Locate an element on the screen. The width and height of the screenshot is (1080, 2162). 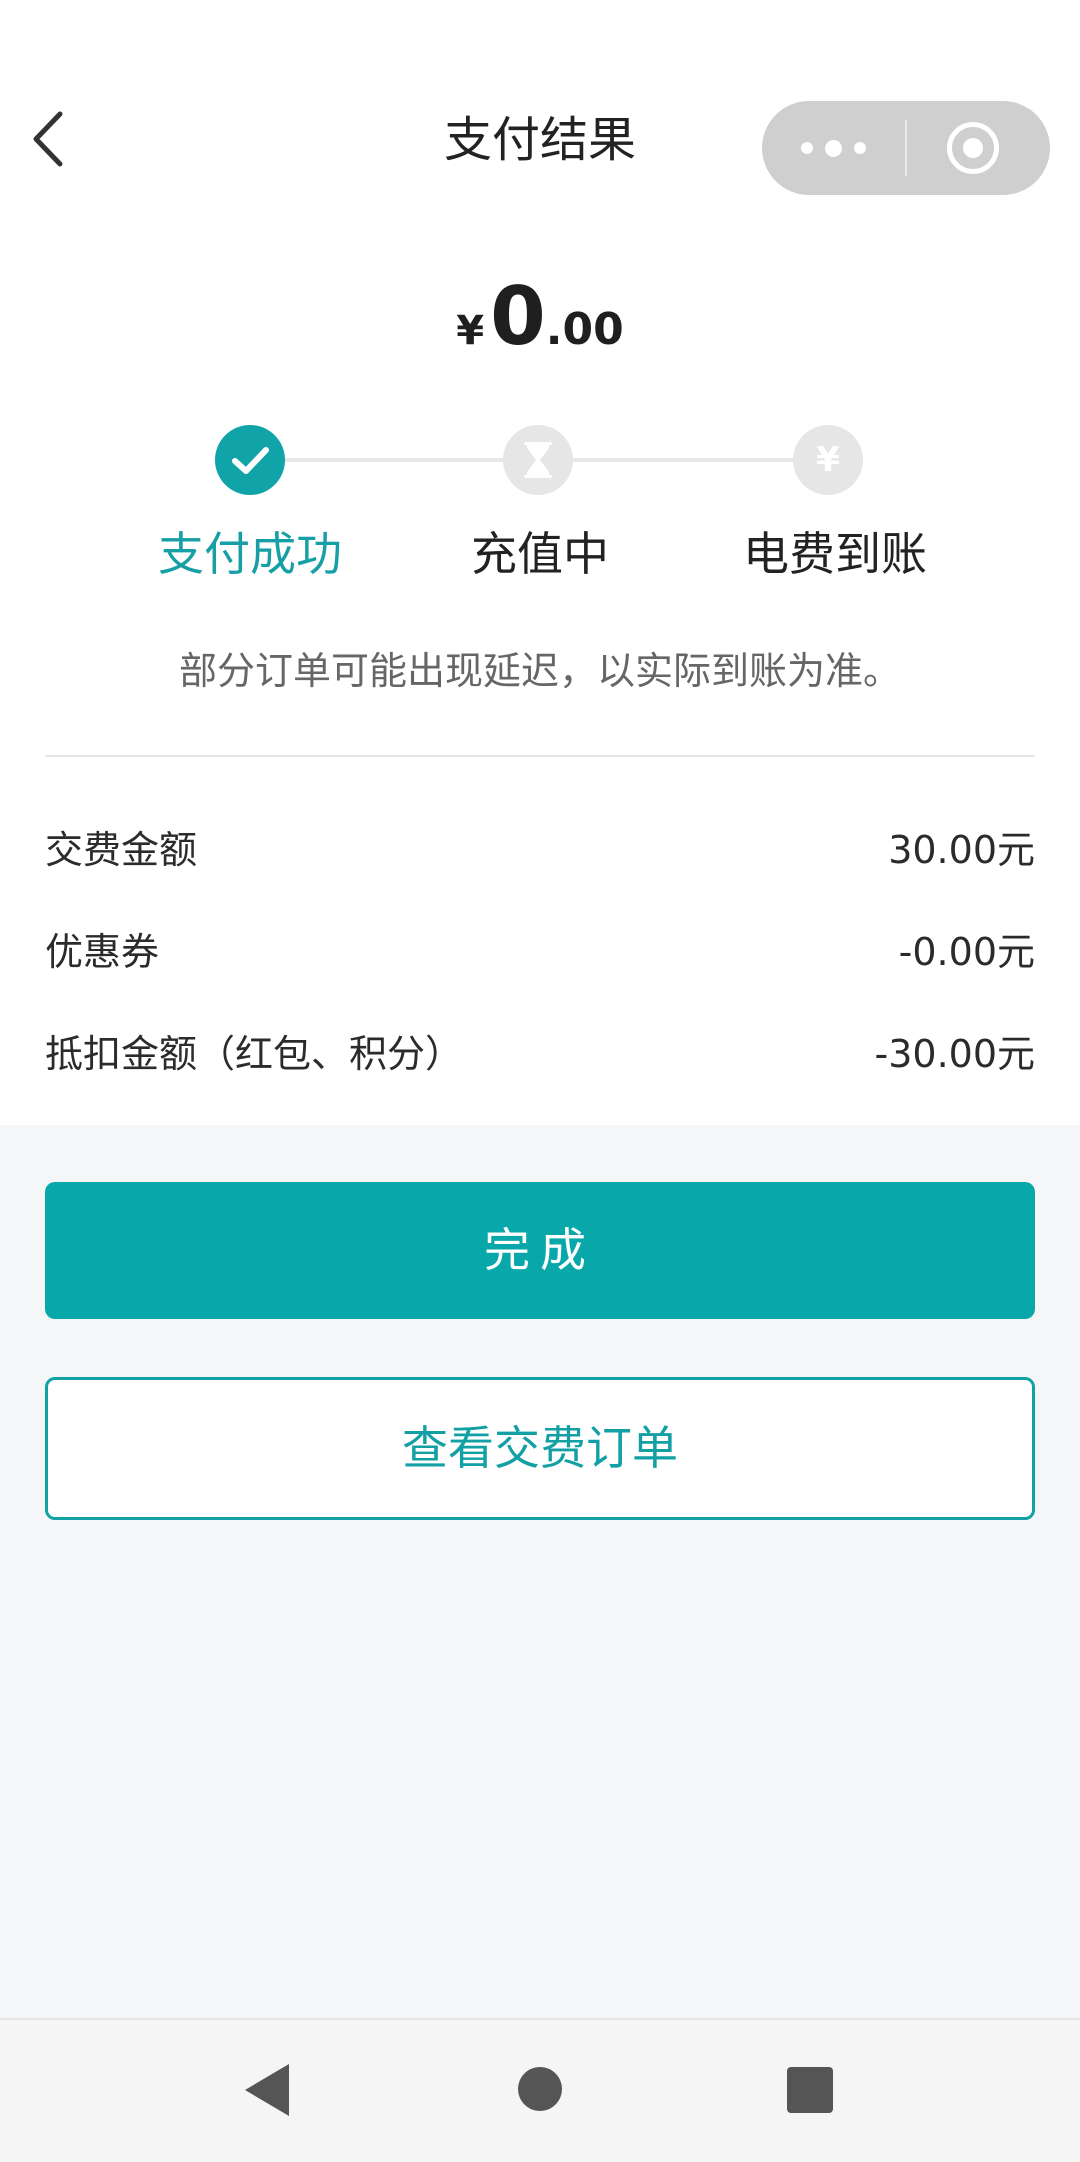
detail-label: 交费金额 is located at coordinates (121, 850).